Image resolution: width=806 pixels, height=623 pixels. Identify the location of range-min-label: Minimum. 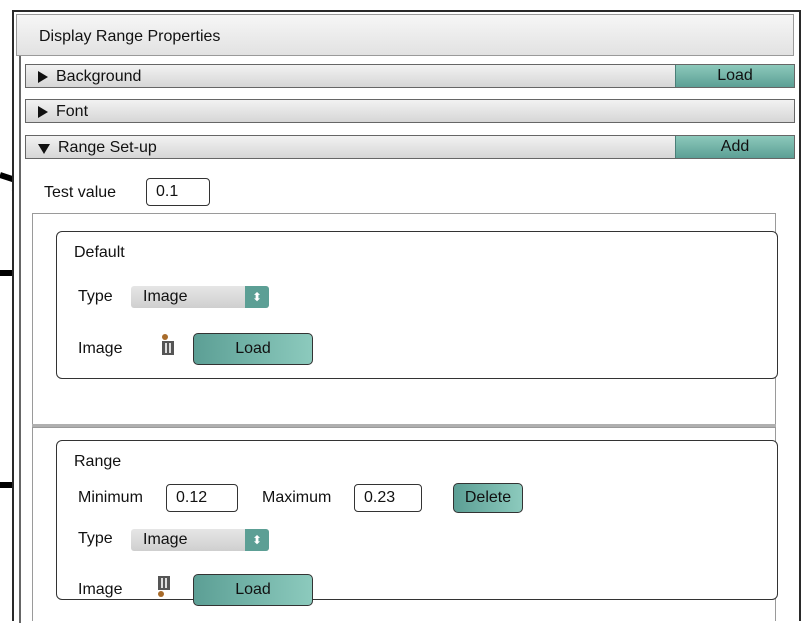
(110, 497).